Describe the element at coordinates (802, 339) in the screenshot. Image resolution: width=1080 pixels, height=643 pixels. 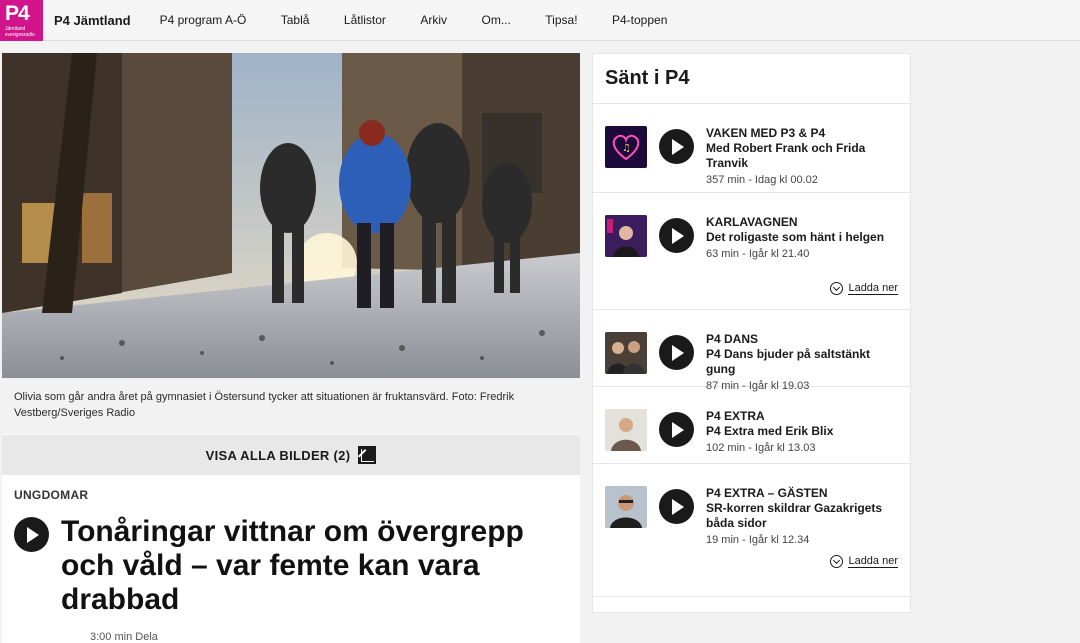
I see `episode-program: P4 DANS` at that location.